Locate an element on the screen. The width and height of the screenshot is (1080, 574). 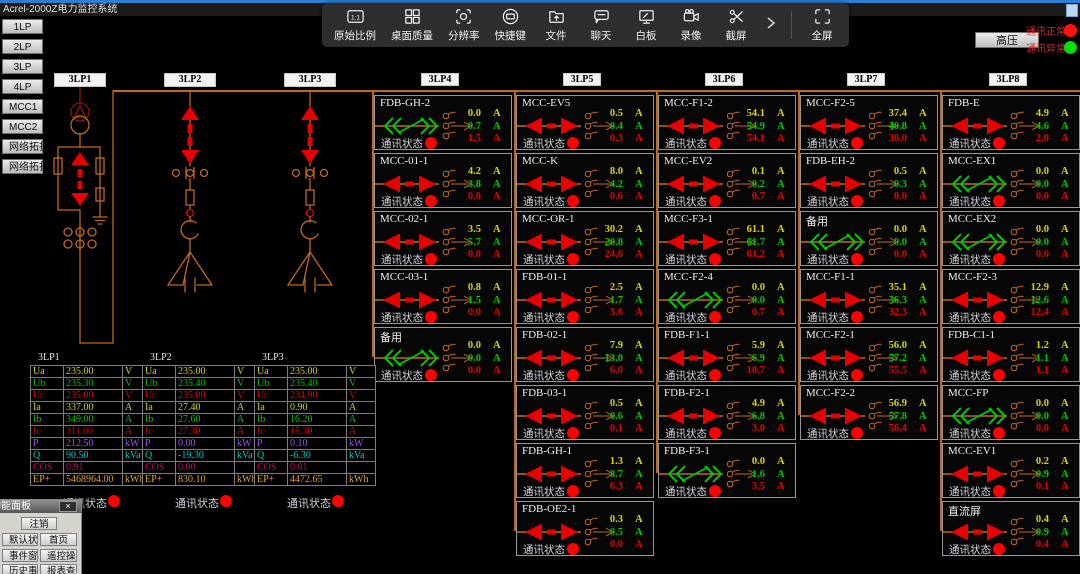
phase-c-current: 0.4 is located at coordinates (1042, 544).